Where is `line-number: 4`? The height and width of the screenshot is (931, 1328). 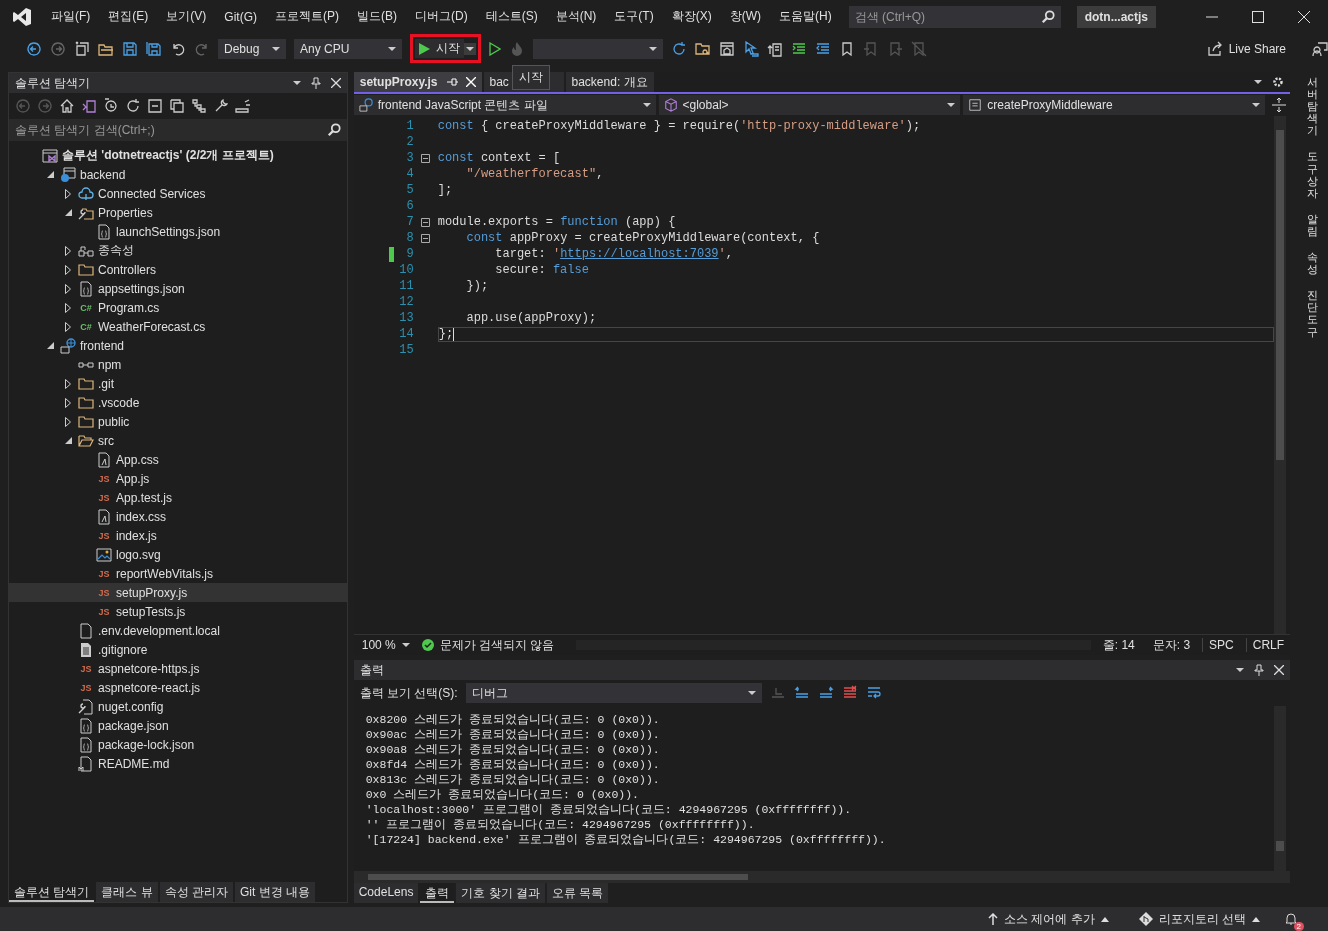
line-number: 4 is located at coordinates (409, 174).